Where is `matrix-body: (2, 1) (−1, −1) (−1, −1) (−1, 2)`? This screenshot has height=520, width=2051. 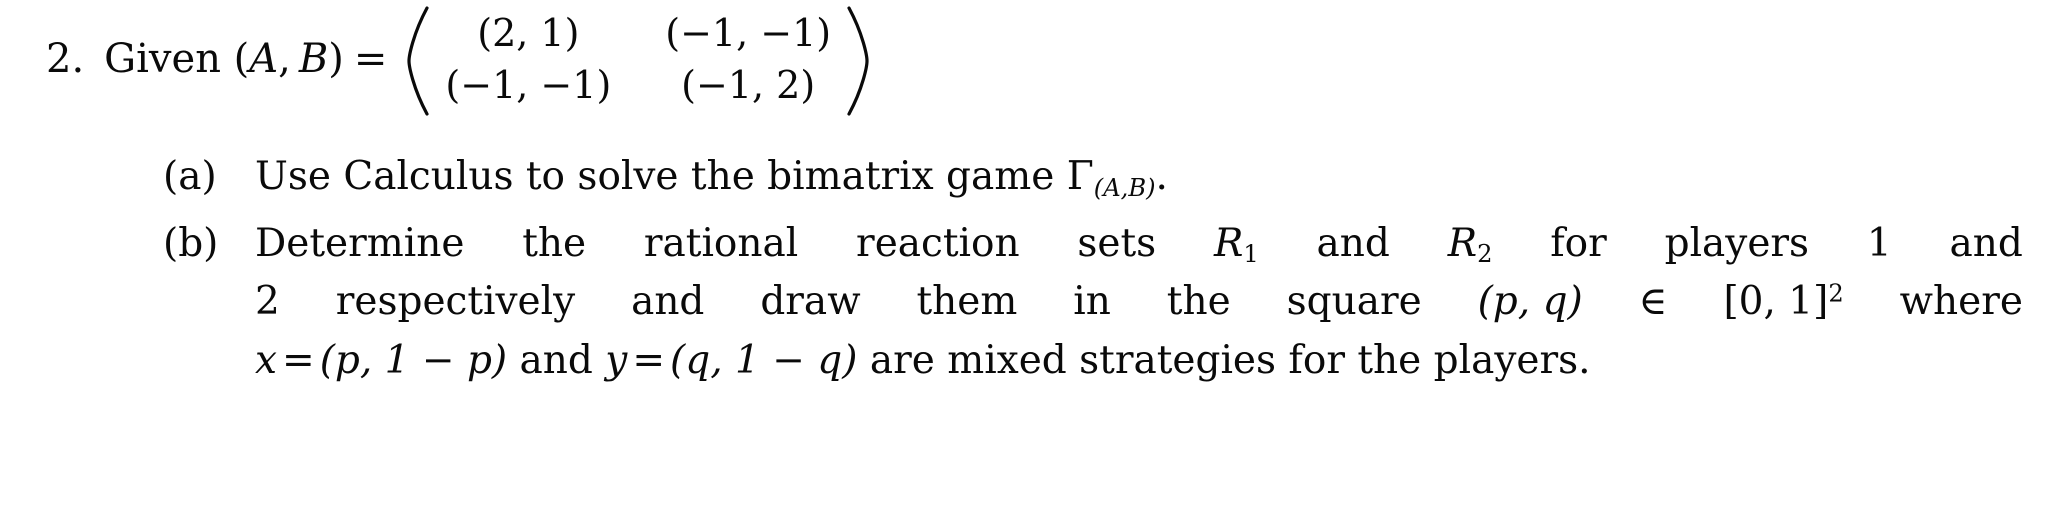
matrix-body: (2, 1) (−1, −1) (−1, −1) (−1, 2) is located at coordinates (638, 61).